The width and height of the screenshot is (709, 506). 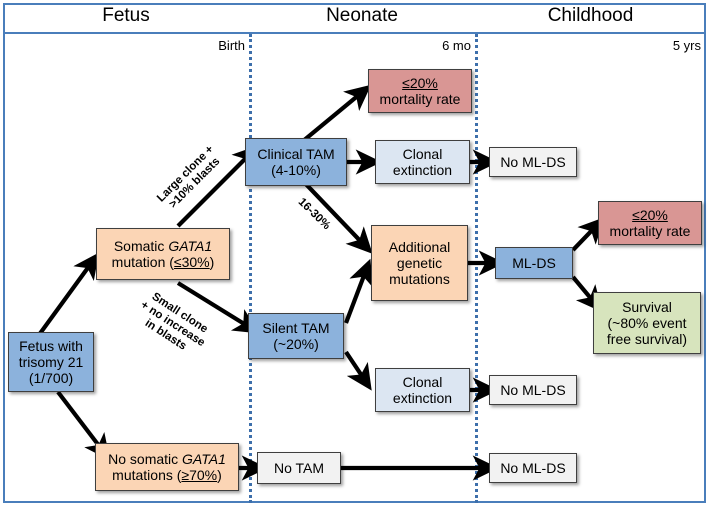 What do you see at coordinates (204, 459) in the screenshot?
I see `gene-name-gata1-alt: GATA1` at bounding box center [204, 459].